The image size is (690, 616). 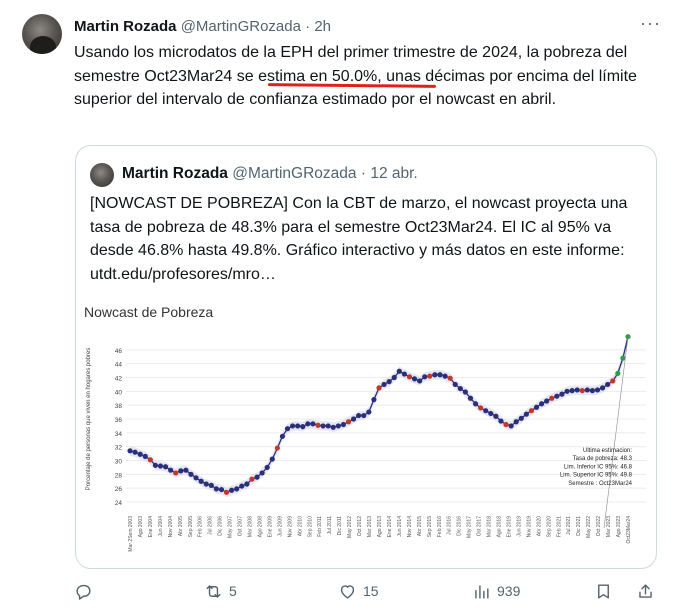 I want to click on reply-icon, so click(x=83, y=592).